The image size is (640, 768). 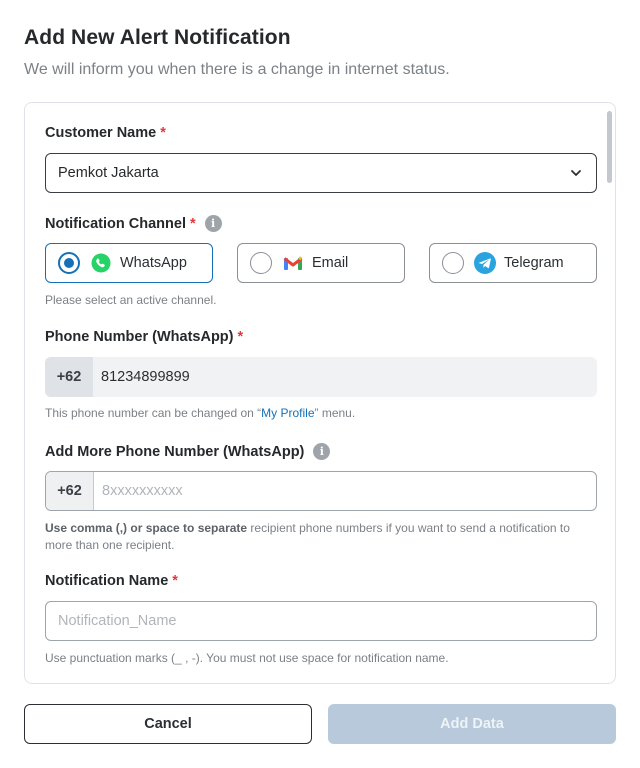 I want to click on my-profile-link: My Profile, so click(x=287, y=413).